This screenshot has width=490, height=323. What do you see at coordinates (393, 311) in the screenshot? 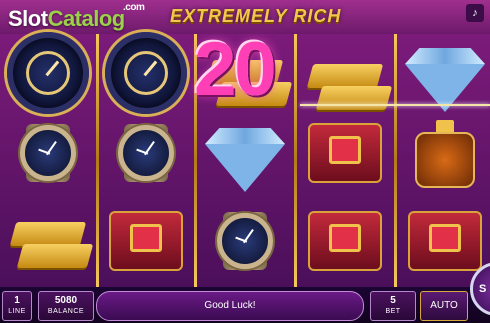
I see `bet-label: BET` at bounding box center [393, 311].